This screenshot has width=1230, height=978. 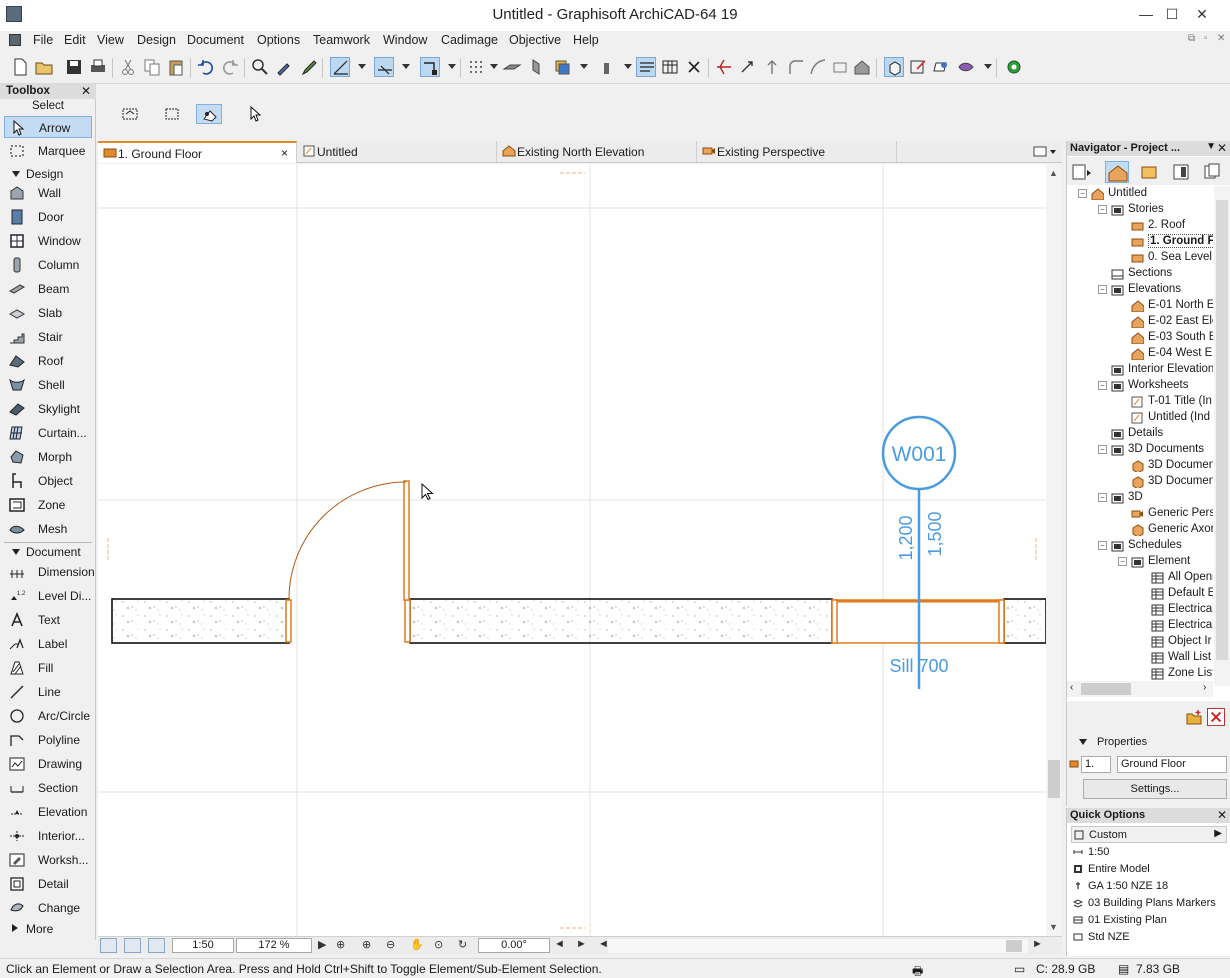 What do you see at coordinates (48, 151) in the screenshot?
I see `tool-marquee: Marquee` at bounding box center [48, 151].